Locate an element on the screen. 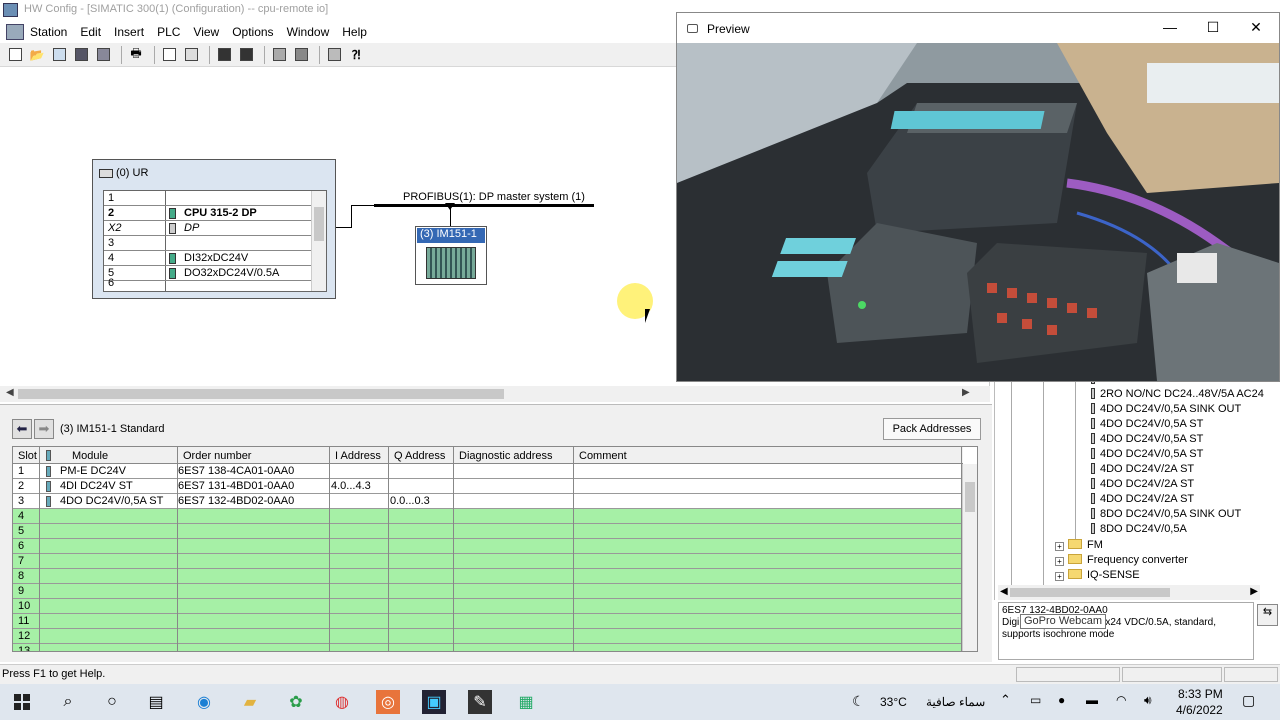 This screenshot has height=720, width=1280. station-hscrollbar: ◀ ▶ is located at coordinates (495, 394).